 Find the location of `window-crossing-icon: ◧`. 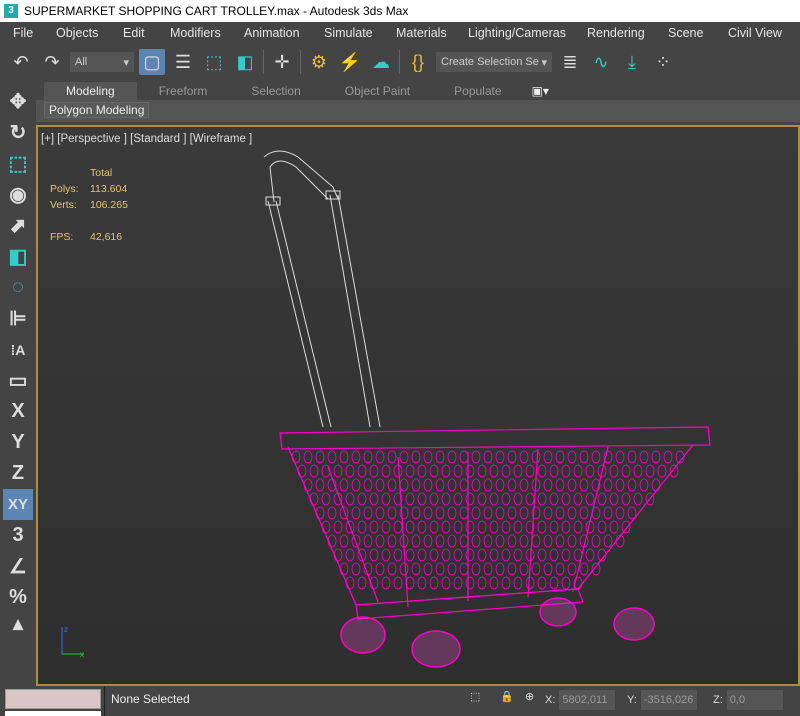

window-crossing-icon: ◧ is located at coordinates (245, 62).